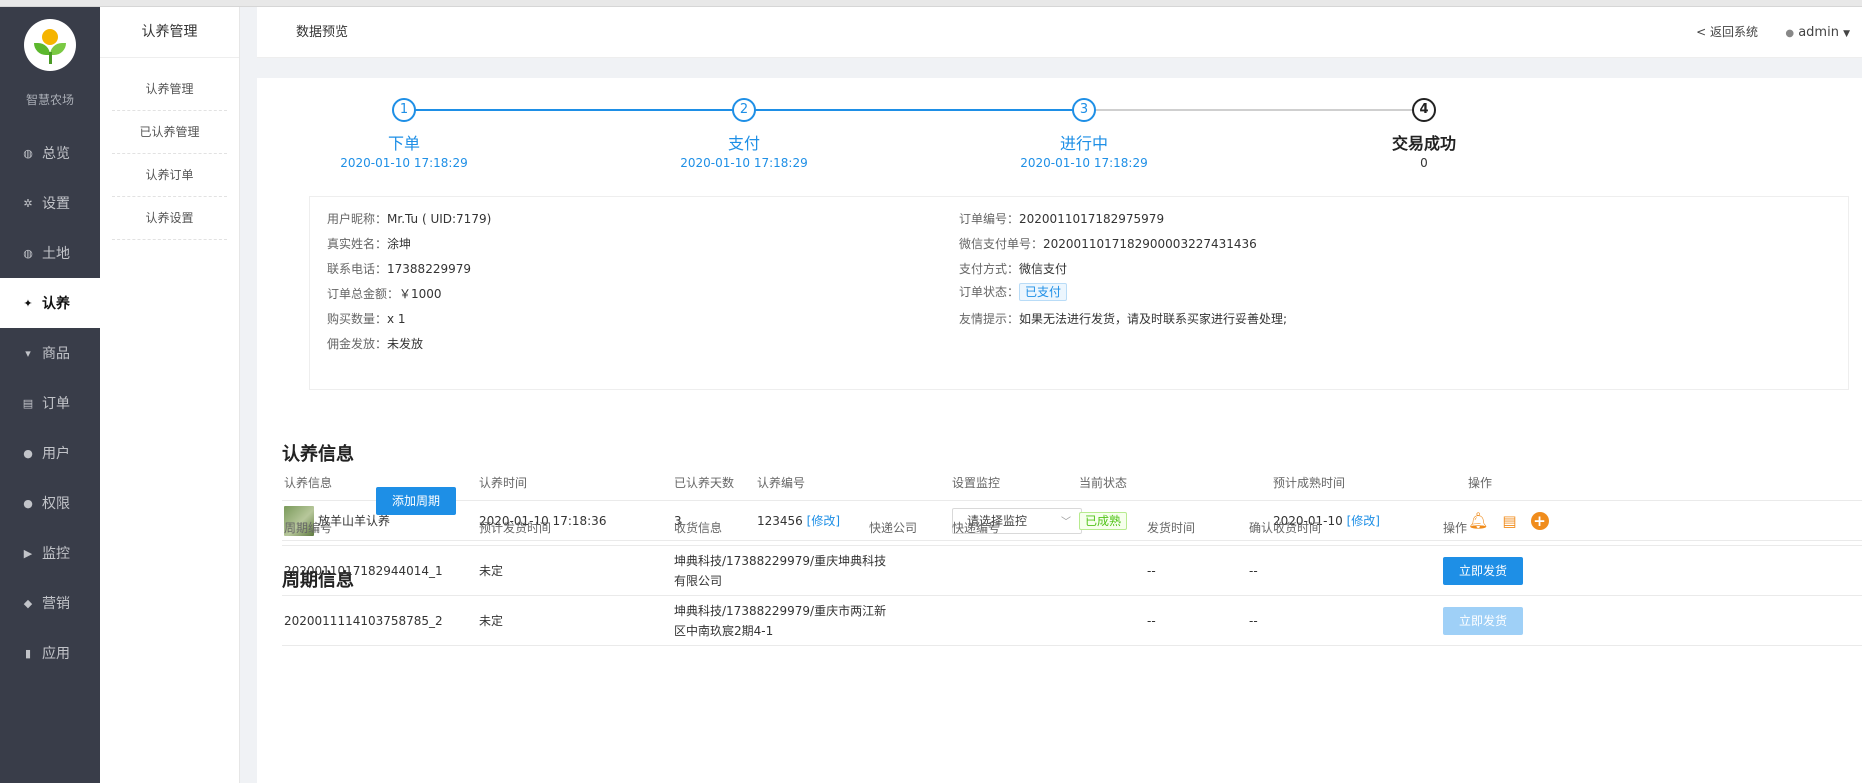 The height and width of the screenshot is (783, 1862). What do you see at coordinates (1062, 219) in the screenshot?
I see `info-order-no: 订单编号：2020011017182975979` at bounding box center [1062, 219].